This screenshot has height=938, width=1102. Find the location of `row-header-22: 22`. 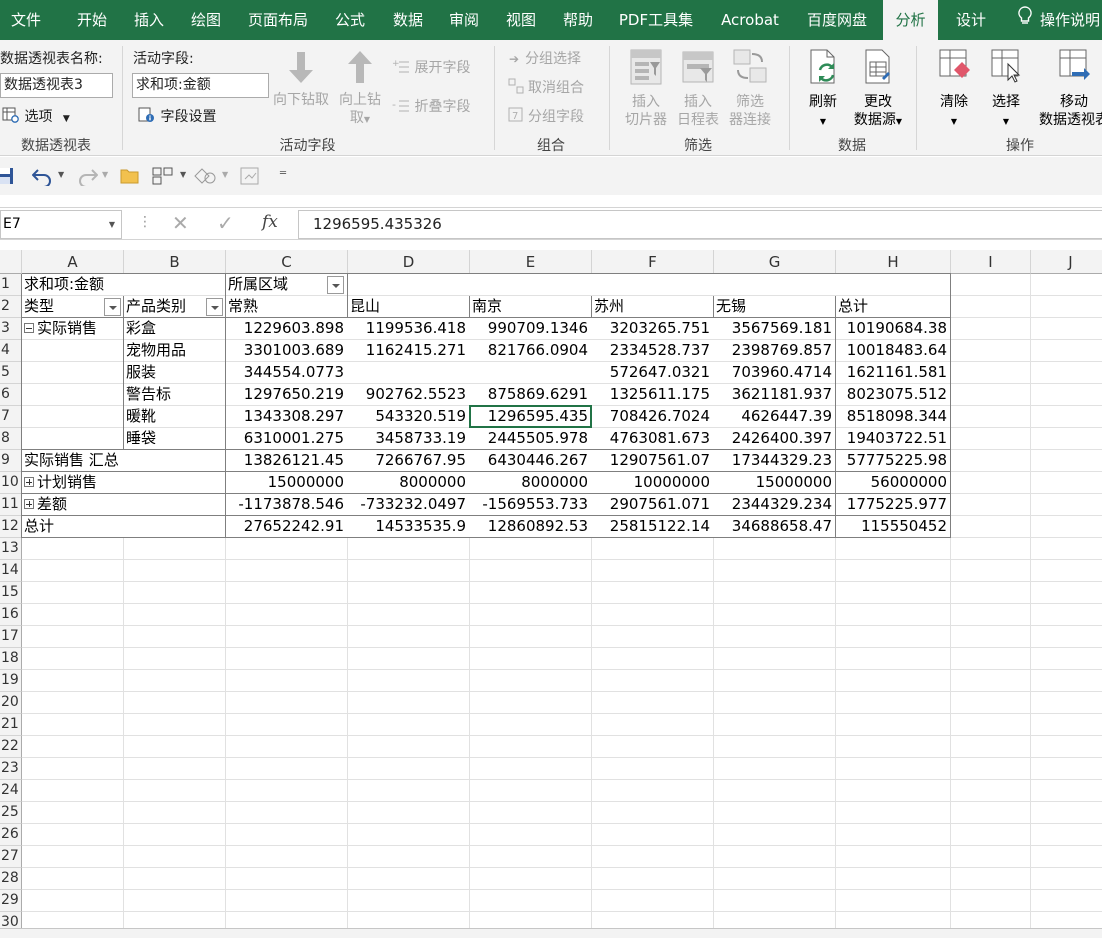

row-header-22: 22 is located at coordinates (11, 747).